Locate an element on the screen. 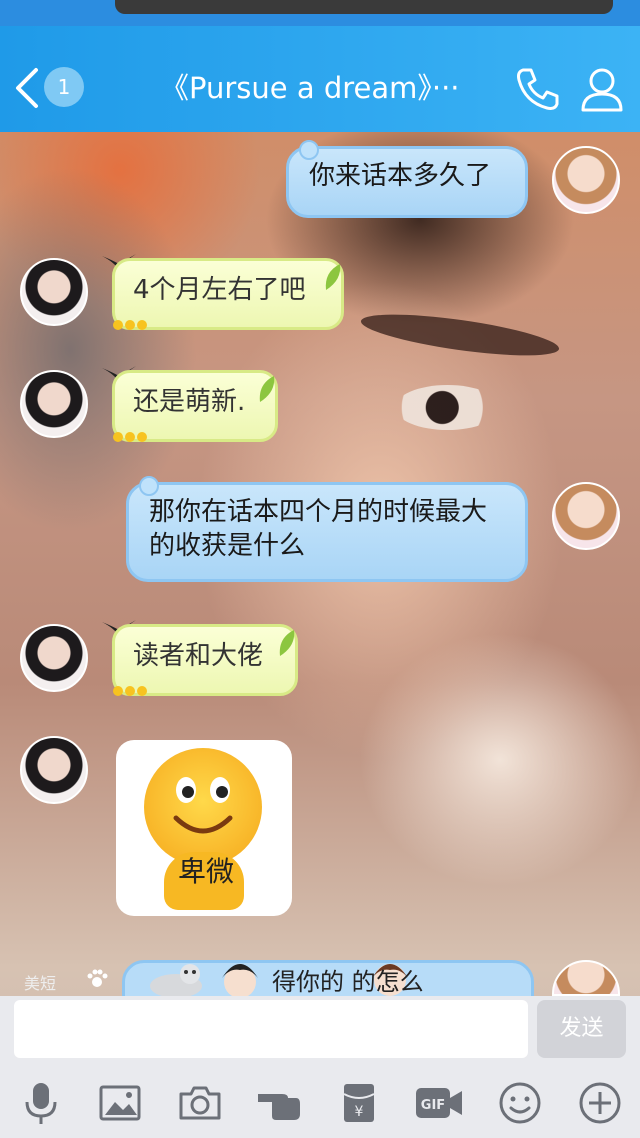 This screenshot has width=640, height=1138. message-text: 那你在话本四个月的时候最大的收获是什么 is located at coordinates (318, 529).